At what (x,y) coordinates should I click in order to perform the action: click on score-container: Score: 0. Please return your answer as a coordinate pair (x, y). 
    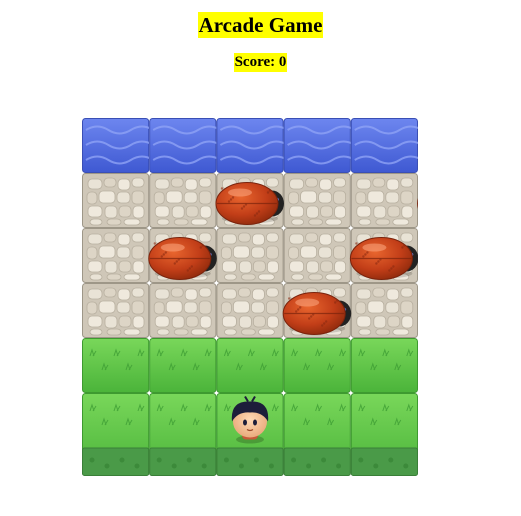
    Looking at the image, I should click on (260, 62).